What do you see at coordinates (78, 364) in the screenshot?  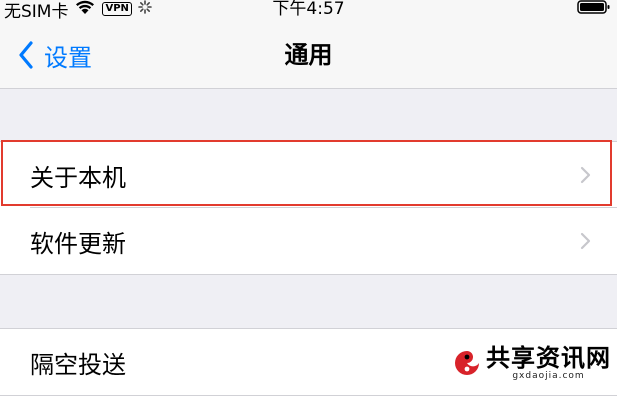 I see `airdrop-label: 隔空投送` at bounding box center [78, 364].